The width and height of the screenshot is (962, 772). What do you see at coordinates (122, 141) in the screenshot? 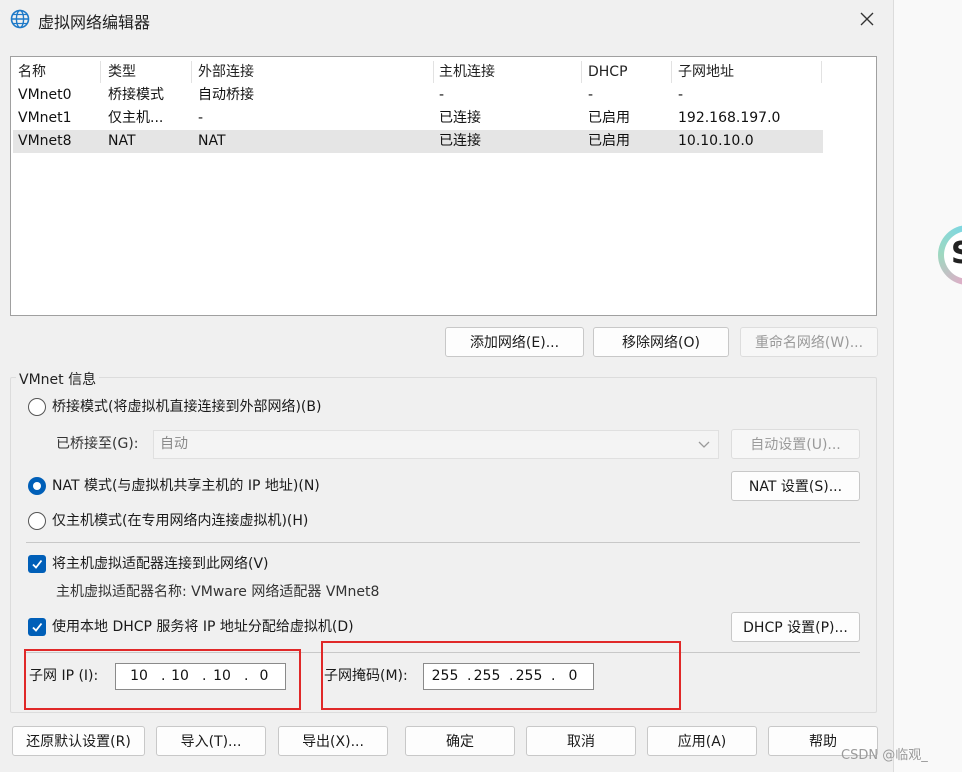
I see `cell-type: NAT` at bounding box center [122, 141].